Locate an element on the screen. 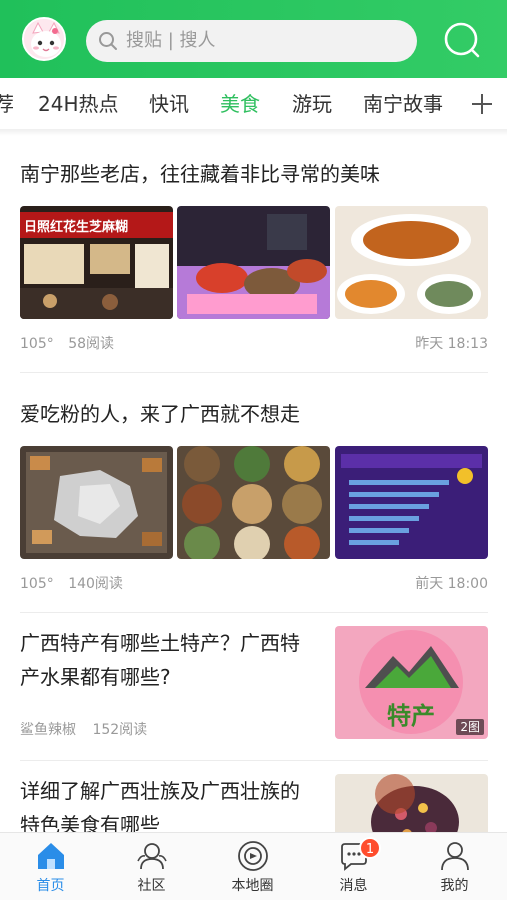  profile-icon is located at coordinates (455, 856).